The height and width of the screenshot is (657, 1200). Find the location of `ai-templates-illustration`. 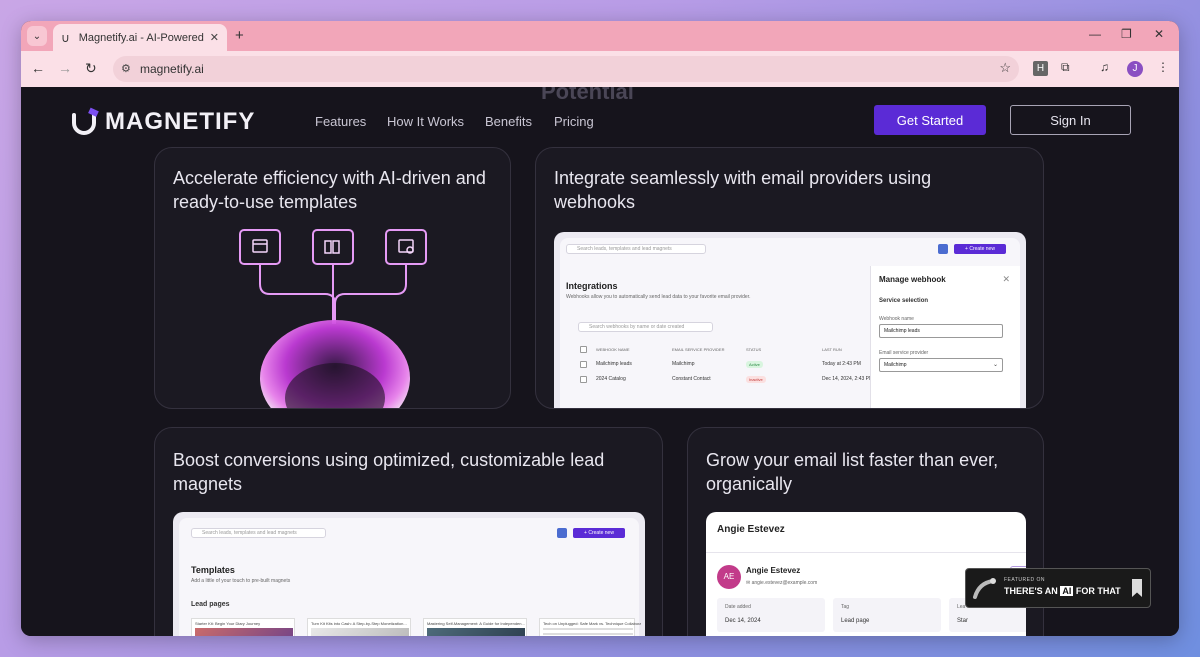

ai-templates-illustration is located at coordinates (333, 318).